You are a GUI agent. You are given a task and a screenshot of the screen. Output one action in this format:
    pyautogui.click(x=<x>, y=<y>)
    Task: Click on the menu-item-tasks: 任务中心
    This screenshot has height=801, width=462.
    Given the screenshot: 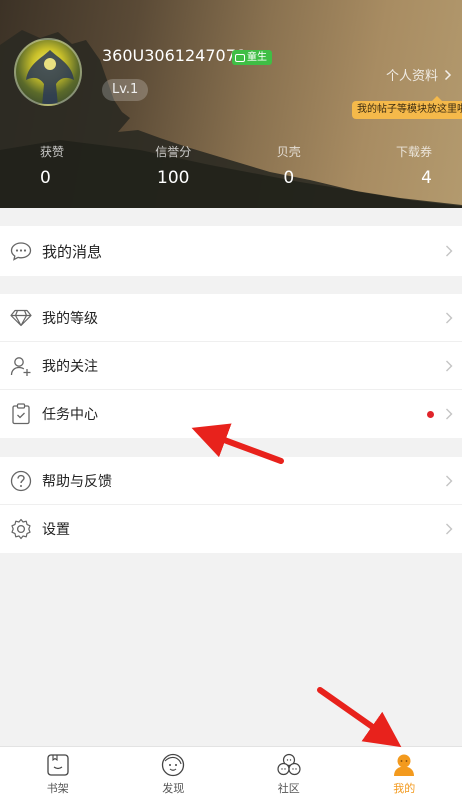 What is the action you would take?
    pyautogui.click(x=231, y=414)
    